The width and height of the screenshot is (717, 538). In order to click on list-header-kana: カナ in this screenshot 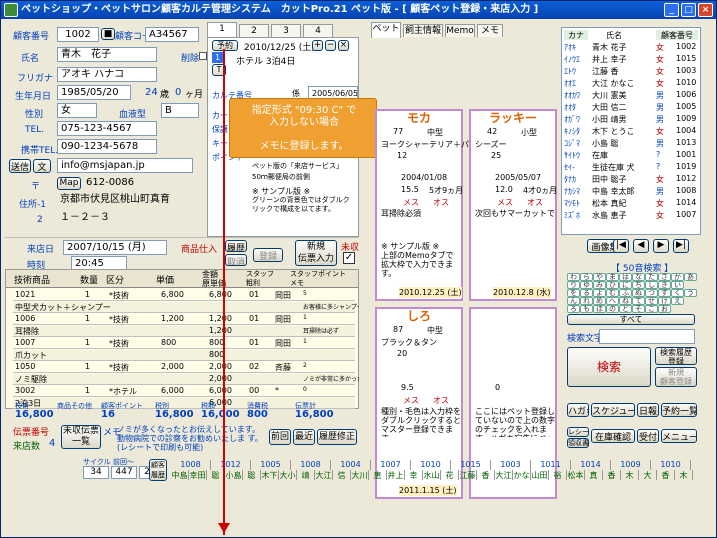, I will do `click(576, 35)`.